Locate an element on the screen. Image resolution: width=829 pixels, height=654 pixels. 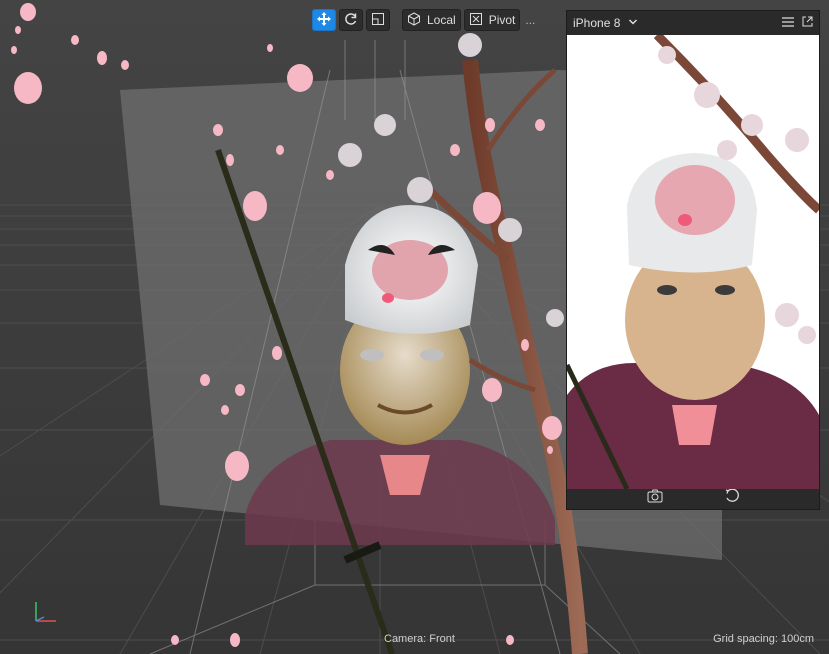
preview-header: iPhone 8 is located at coordinates (693, 23).